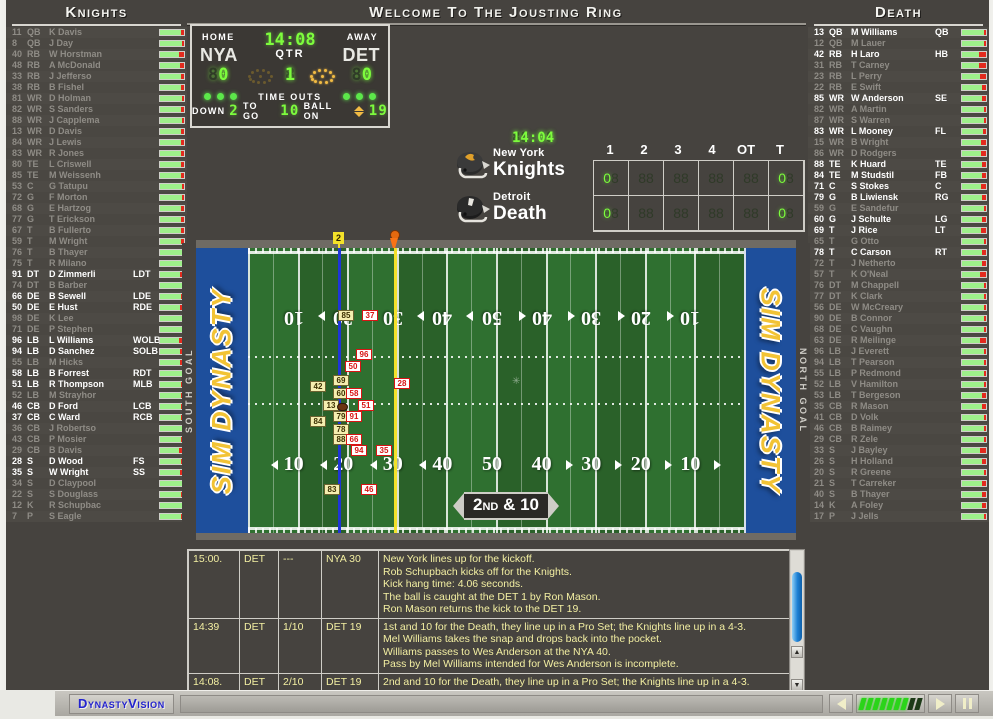  Describe the element at coordinates (898, 362) in the screenshot. I see `roster-row: 94 LB T Pearson` at that location.